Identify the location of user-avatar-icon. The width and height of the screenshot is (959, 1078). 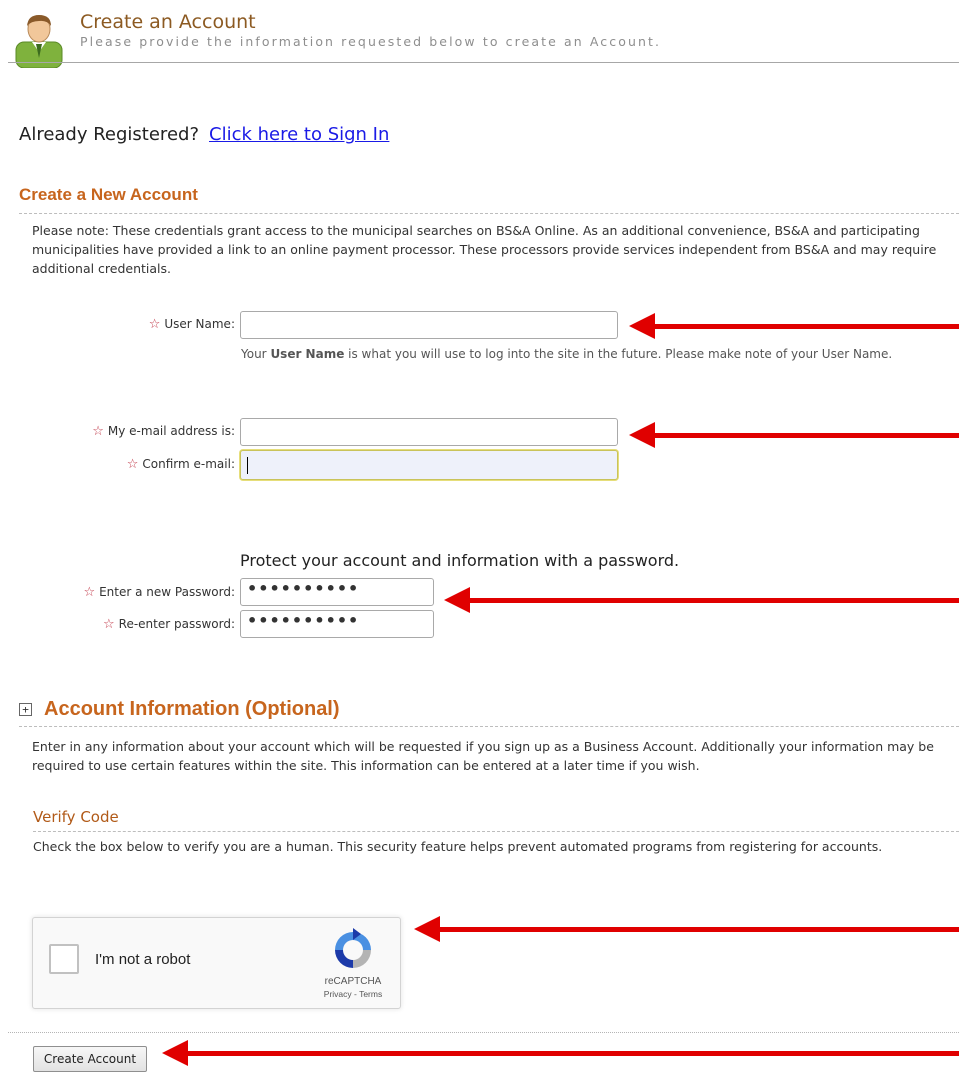
(39, 41).